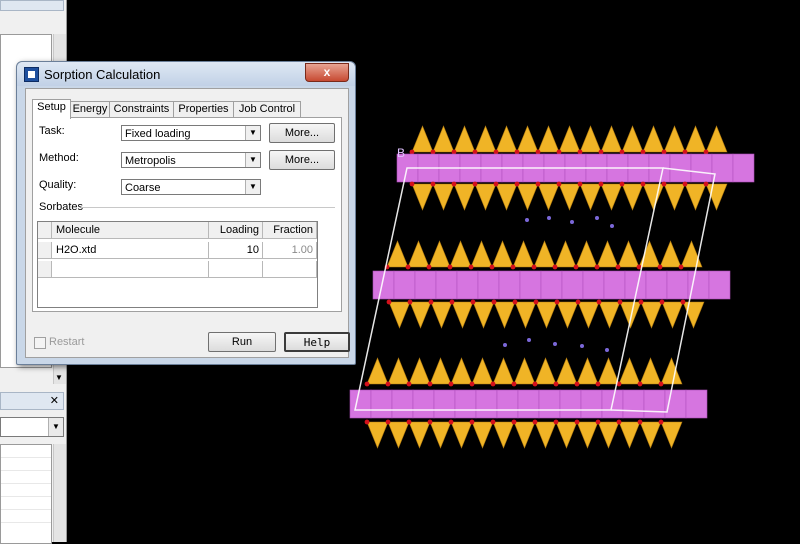 The image size is (800, 544). What do you see at coordinates (267, 109) in the screenshot?
I see `tab-job-control: Job Control` at bounding box center [267, 109].